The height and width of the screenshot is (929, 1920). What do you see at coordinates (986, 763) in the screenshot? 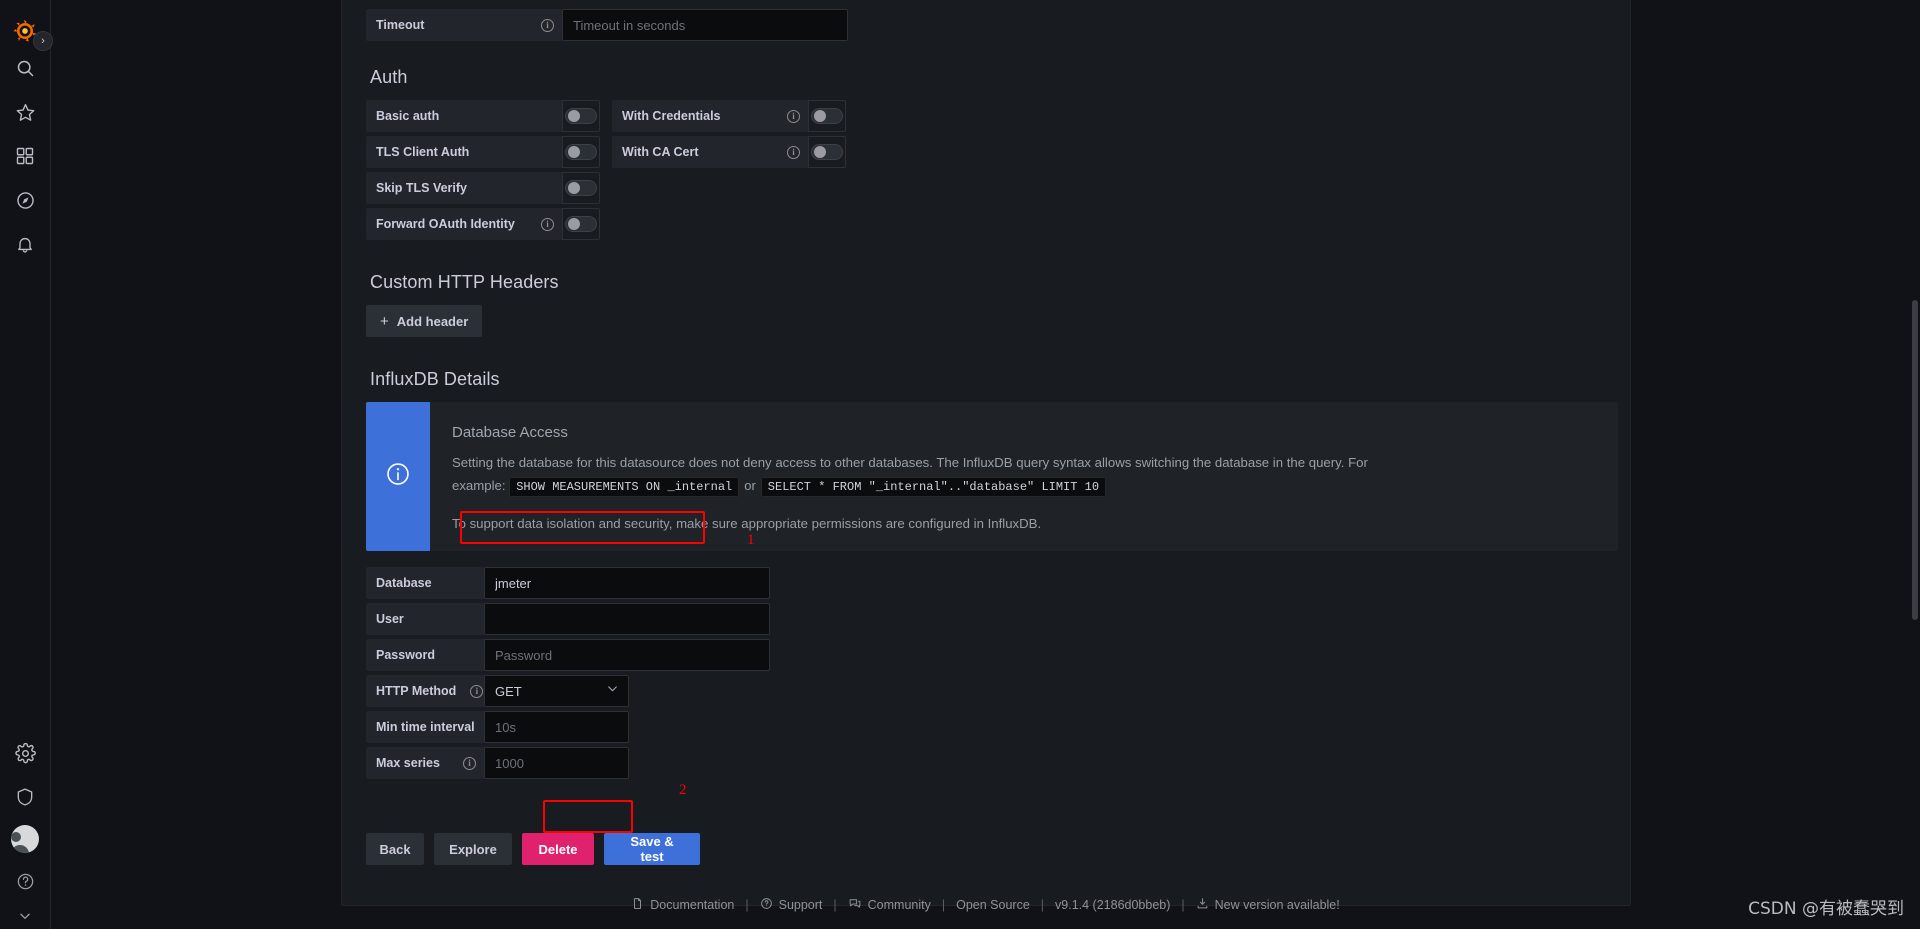
I see `max-series-field-row: Max series i` at bounding box center [986, 763].